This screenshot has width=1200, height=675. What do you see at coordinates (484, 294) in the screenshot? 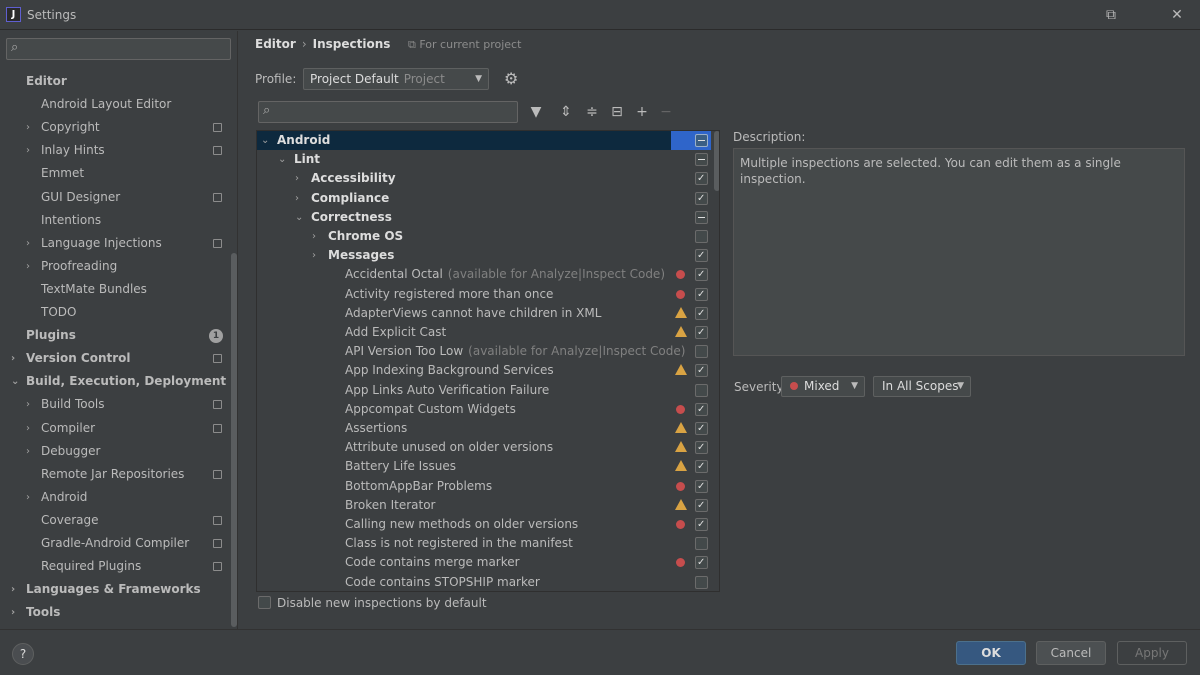
I see `inspection-row: Activity registered more than once` at bounding box center [484, 294].